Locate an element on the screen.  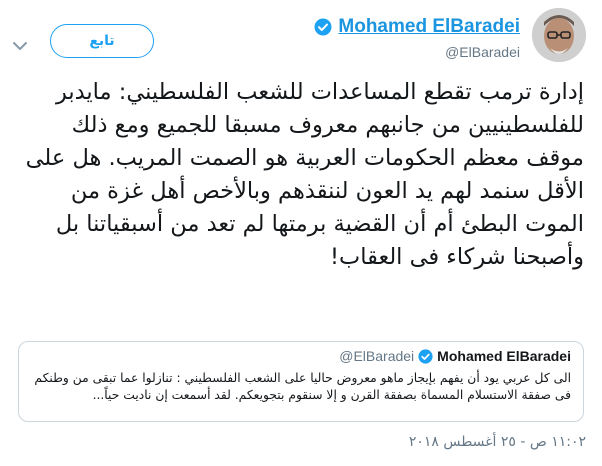
quoted-tweet-header: Mohamed ElBaradei @ElBaradei is located at coordinates (455, 356).